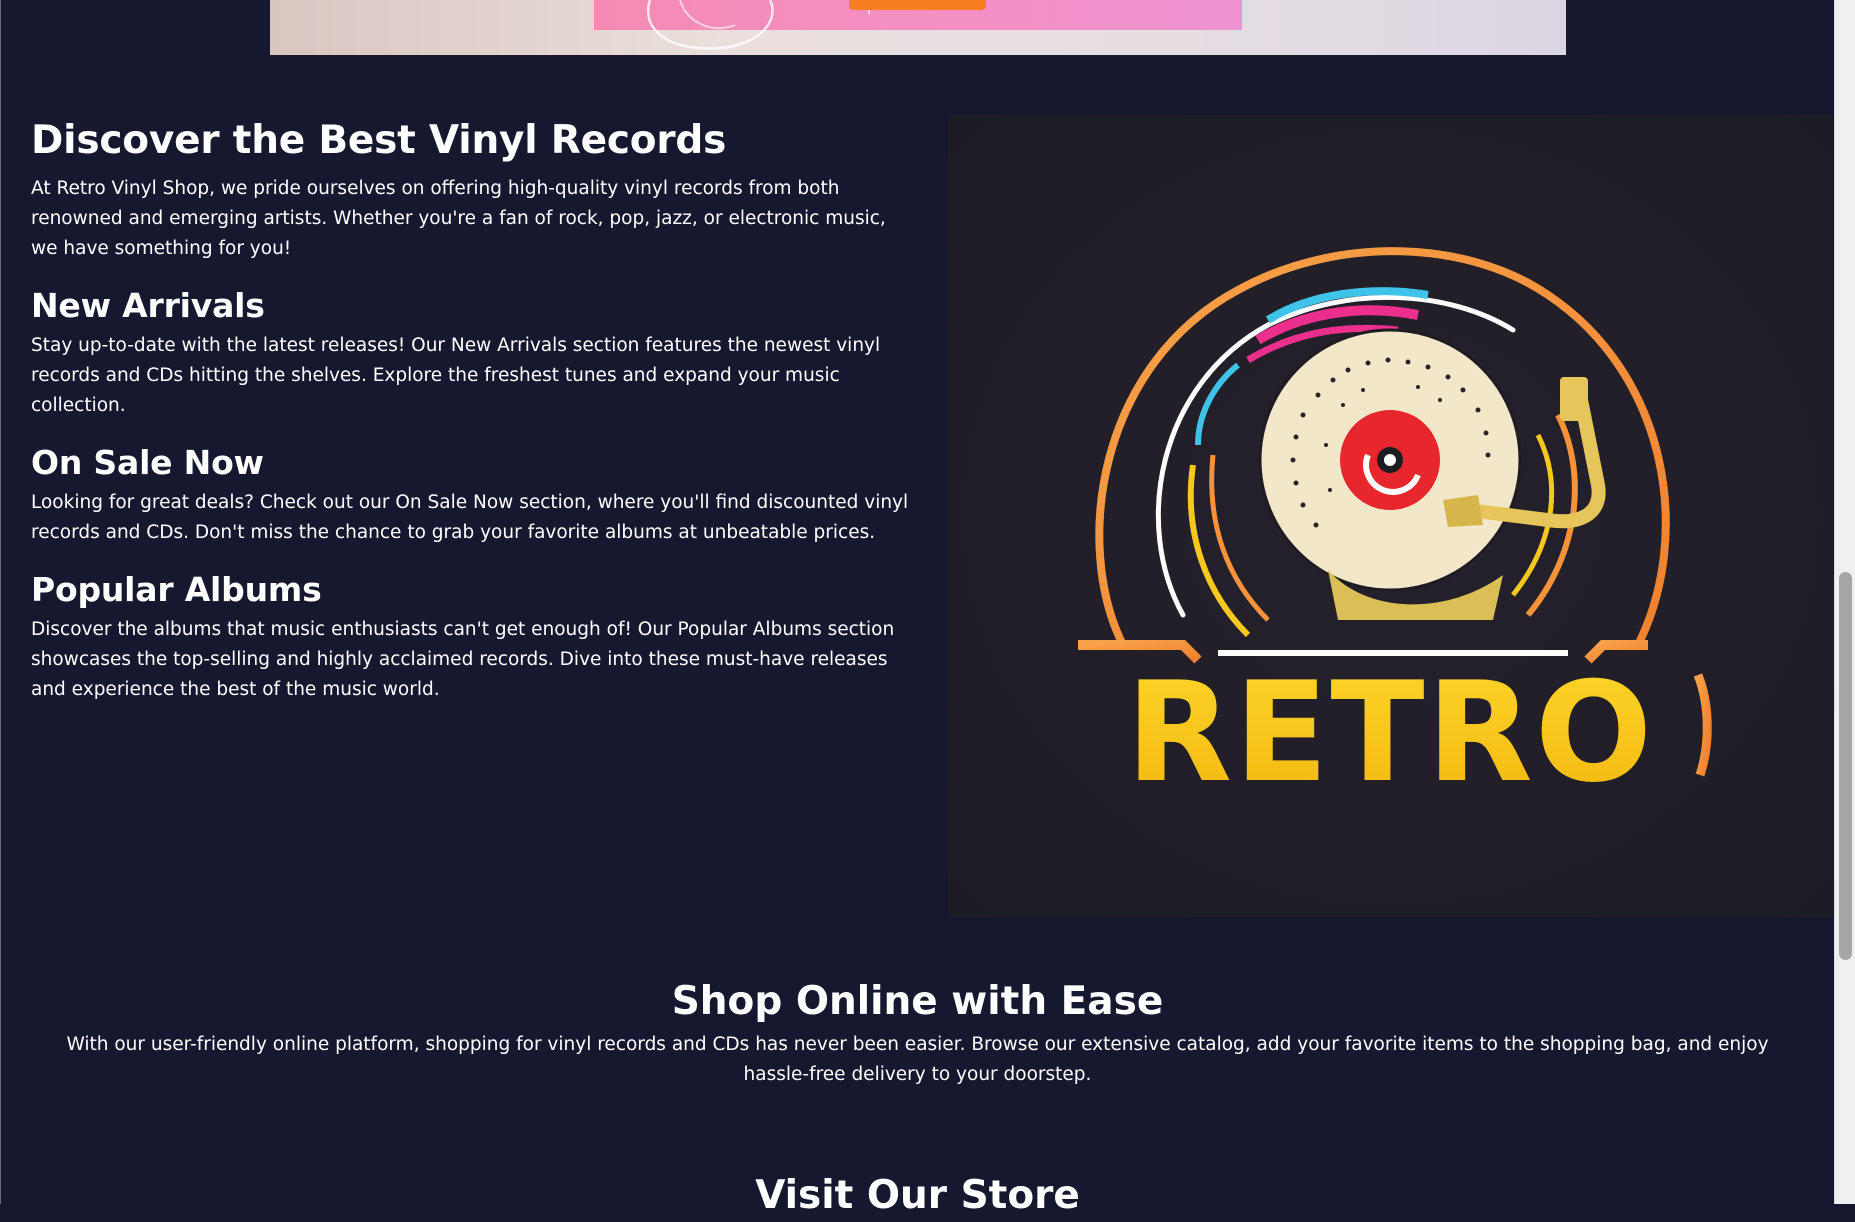 The width and height of the screenshot is (1855, 1222). I want to click on new-arrivals-title: New Arrivals, so click(148, 305).